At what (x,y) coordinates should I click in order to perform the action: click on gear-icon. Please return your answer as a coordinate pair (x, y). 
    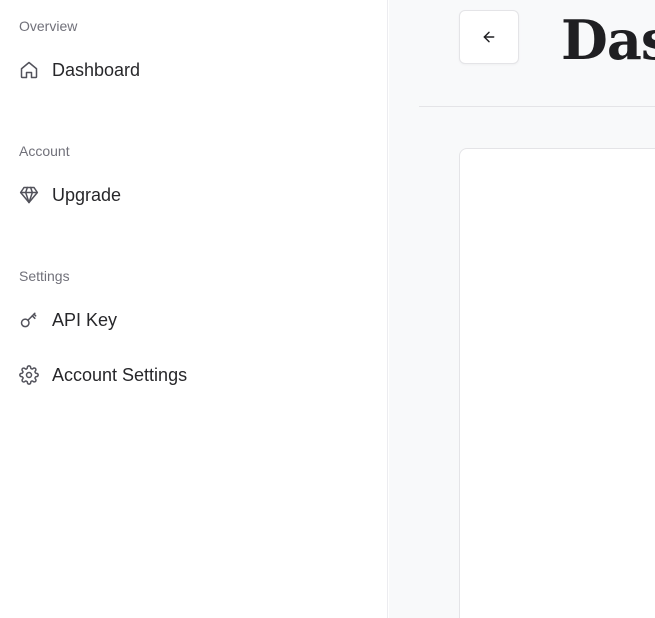
    Looking at the image, I should click on (29, 375).